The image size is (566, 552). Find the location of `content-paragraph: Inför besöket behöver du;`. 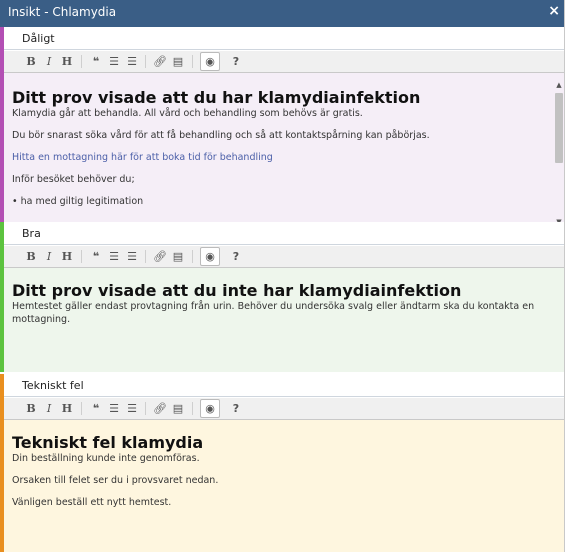

content-paragraph: Inför besöket behöver du; is located at coordinates (73, 179).